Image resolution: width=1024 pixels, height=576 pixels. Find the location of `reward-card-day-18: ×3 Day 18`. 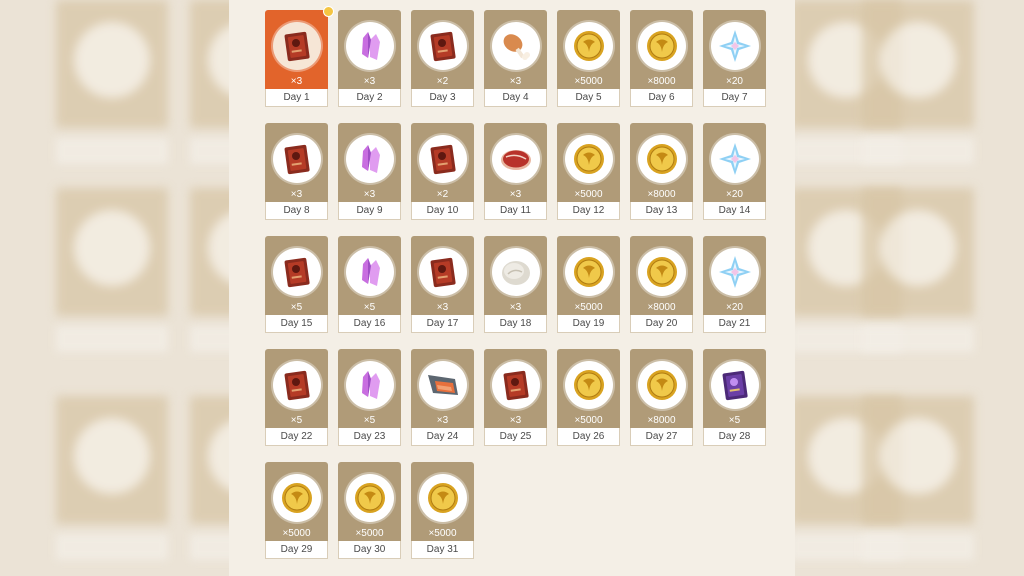

reward-card-day-18: ×3 Day 18 is located at coordinates (515, 284).